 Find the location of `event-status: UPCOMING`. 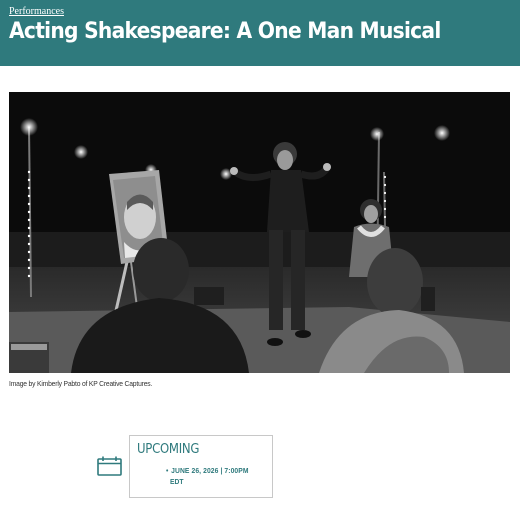

event-status: UPCOMING is located at coordinates (168, 449).